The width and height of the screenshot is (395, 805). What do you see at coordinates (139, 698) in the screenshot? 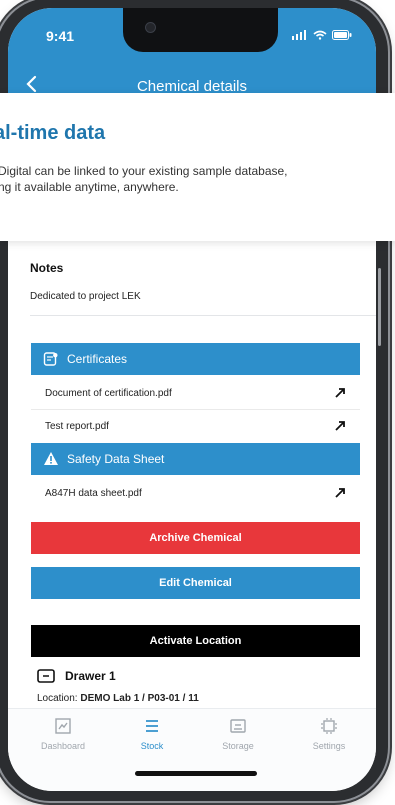
I see `location-value: DEMO Lab 1 / P03-01 / 11` at bounding box center [139, 698].